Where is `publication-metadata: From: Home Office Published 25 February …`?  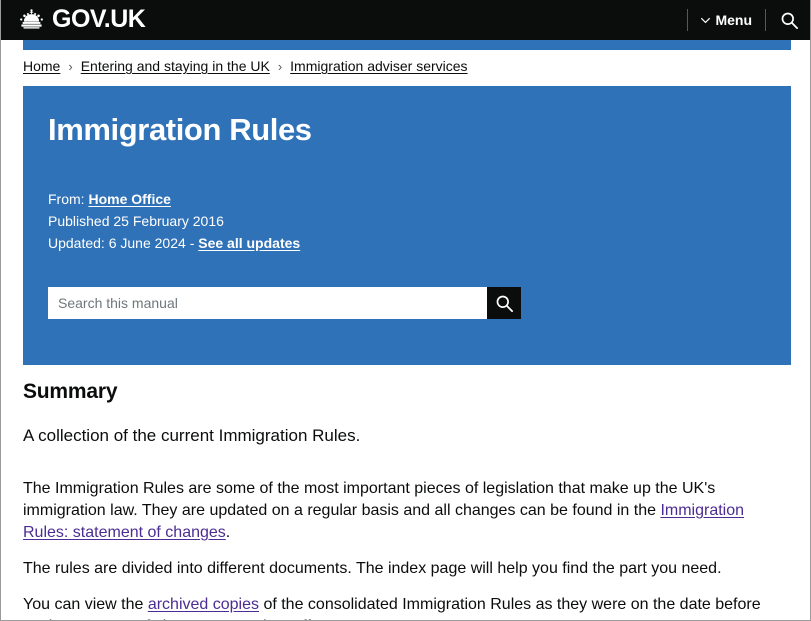 publication-metadata: From: Home Office Published 25 February … is located at coordinates (419, 221).